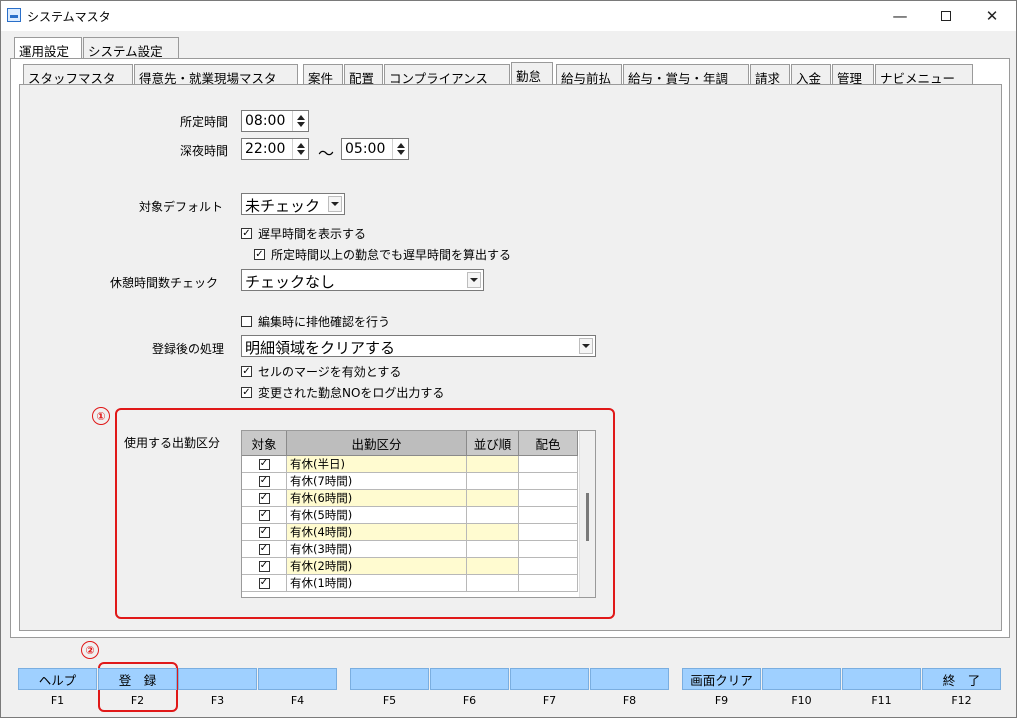 The width and height of the screenshot is (1017, 718). What do you see at coordinates (382, 254) in the screenshot?
I see `calc-late-checkbox: ✓ 所定時間以上の勤怠でも遅早時間を算出する` at bounding box center [382, 254].